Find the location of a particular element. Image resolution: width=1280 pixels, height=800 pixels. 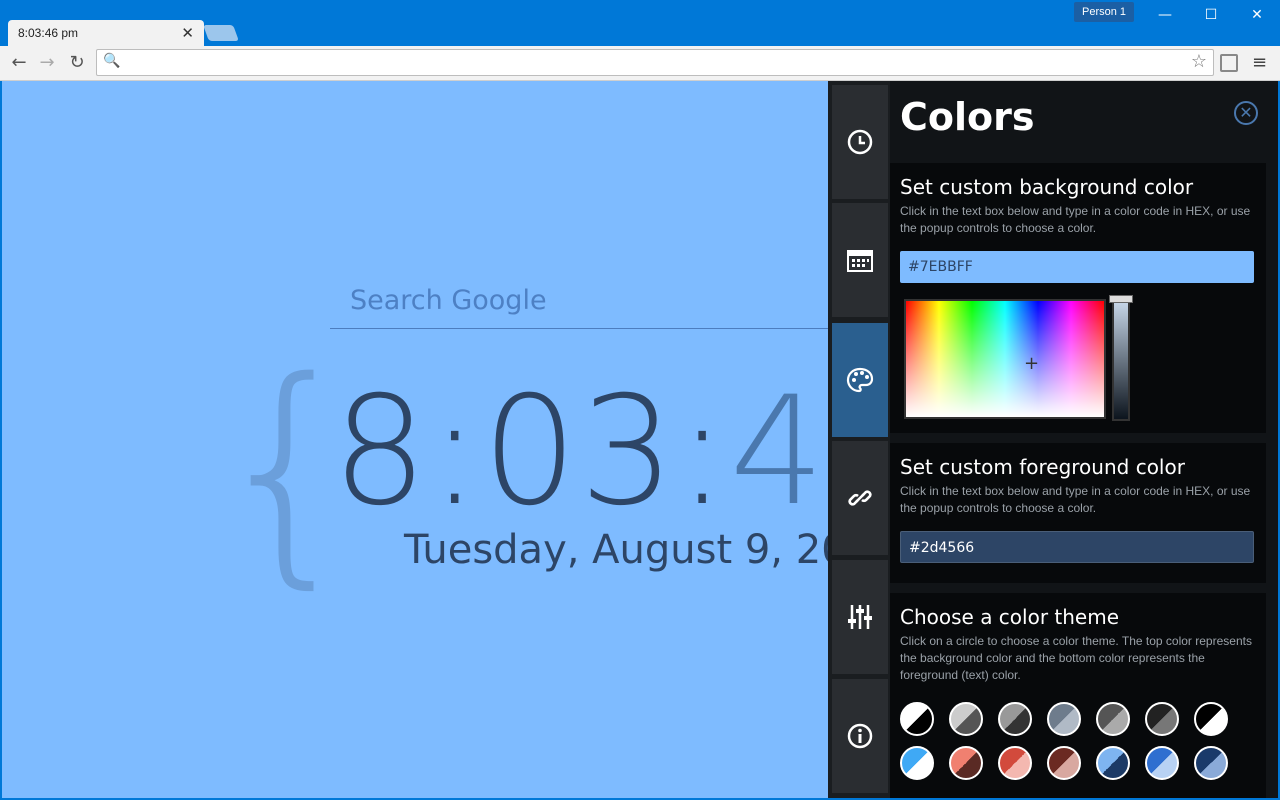

date-display: Tuesday, August 9, 20 is located at coordinates (625, 550).